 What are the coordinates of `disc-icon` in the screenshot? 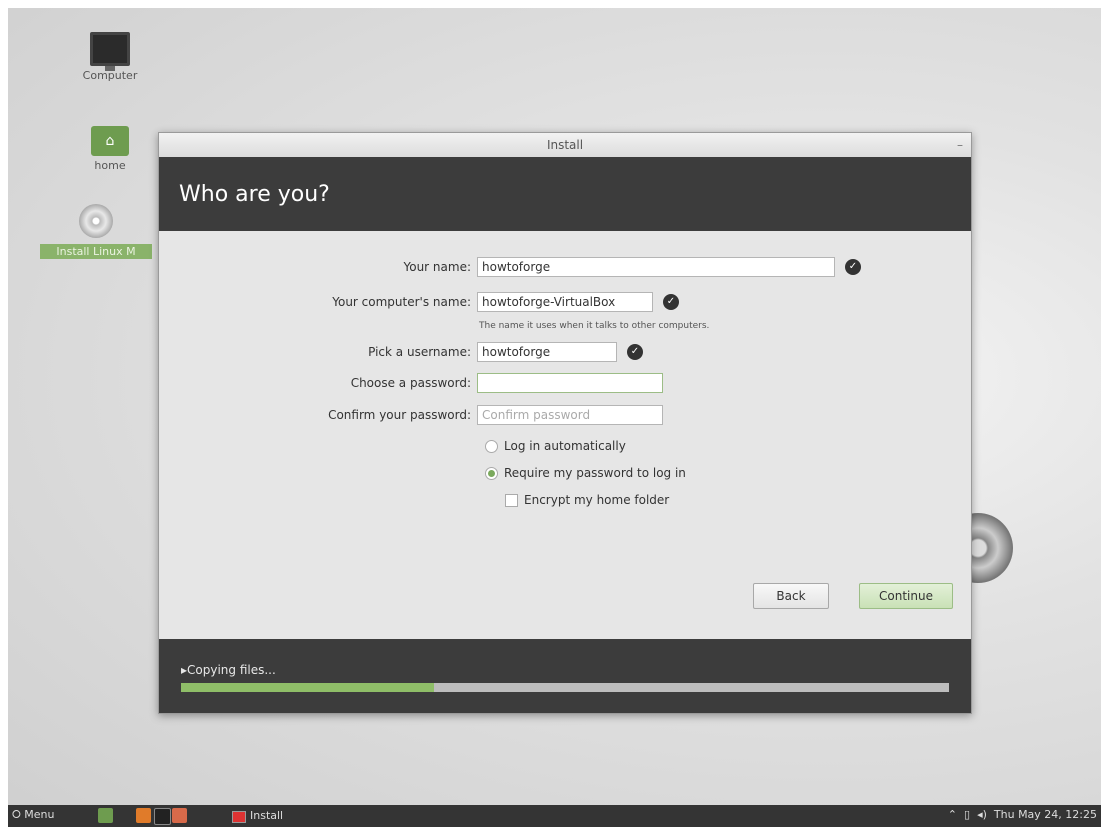 It's located at (96, 221).